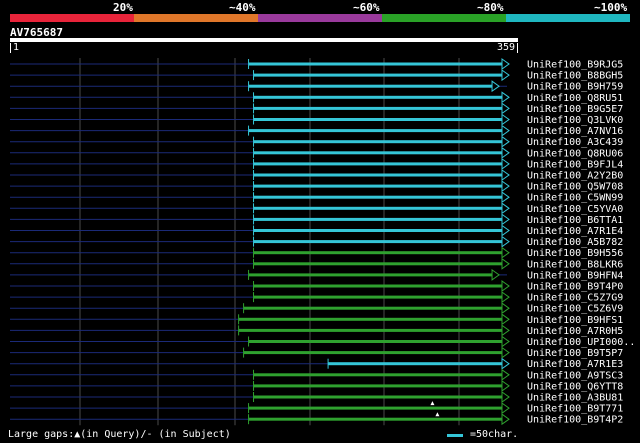  I want to click on hit-label: UniRef100_UPI000.., so click(581, 342).